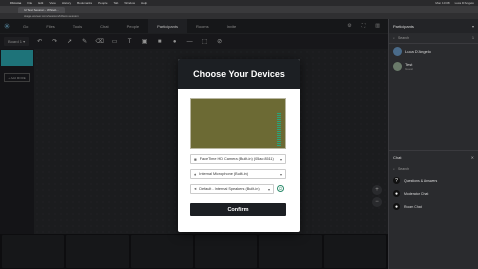 The image size is (478, 269). Describe the element at coordinates (66, 3) in the screenshot. I see `menu-item-history: History` at that location.